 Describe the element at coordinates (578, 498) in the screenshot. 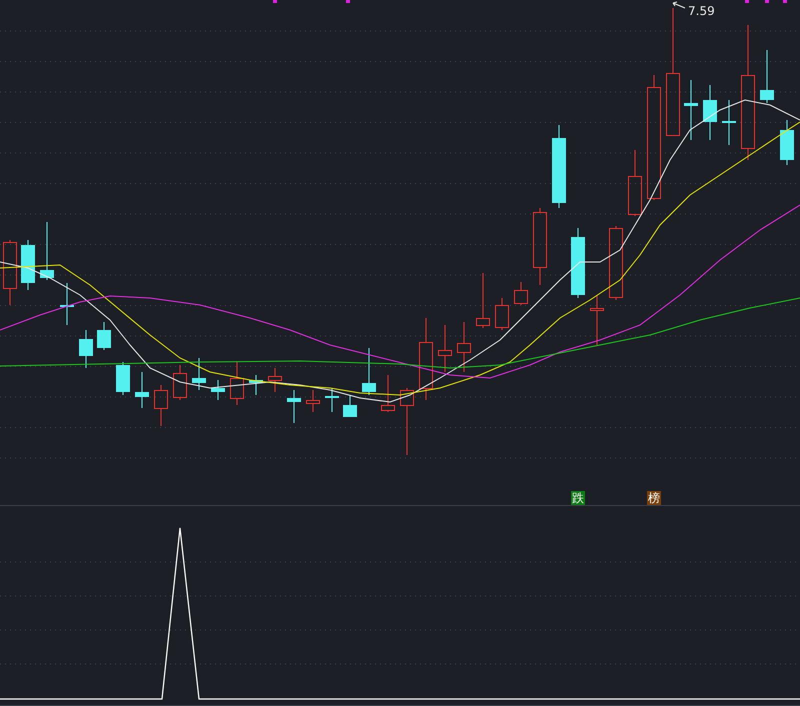

I see `signal-badge: 跌` at that location.